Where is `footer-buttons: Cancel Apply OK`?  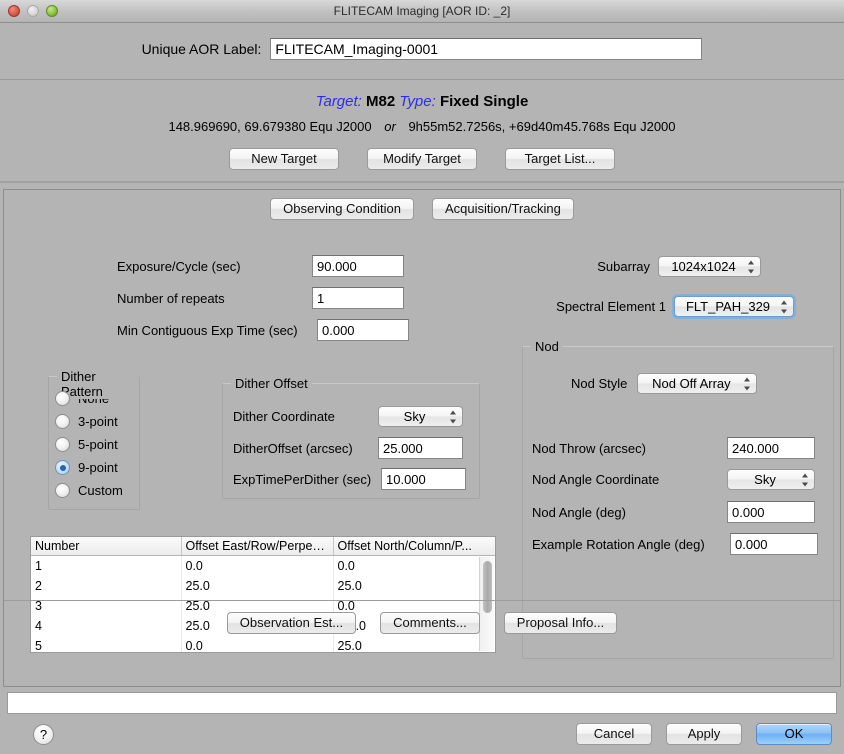 footer-buttons: Cancel Apply OK is located at coordinates (704, 734).